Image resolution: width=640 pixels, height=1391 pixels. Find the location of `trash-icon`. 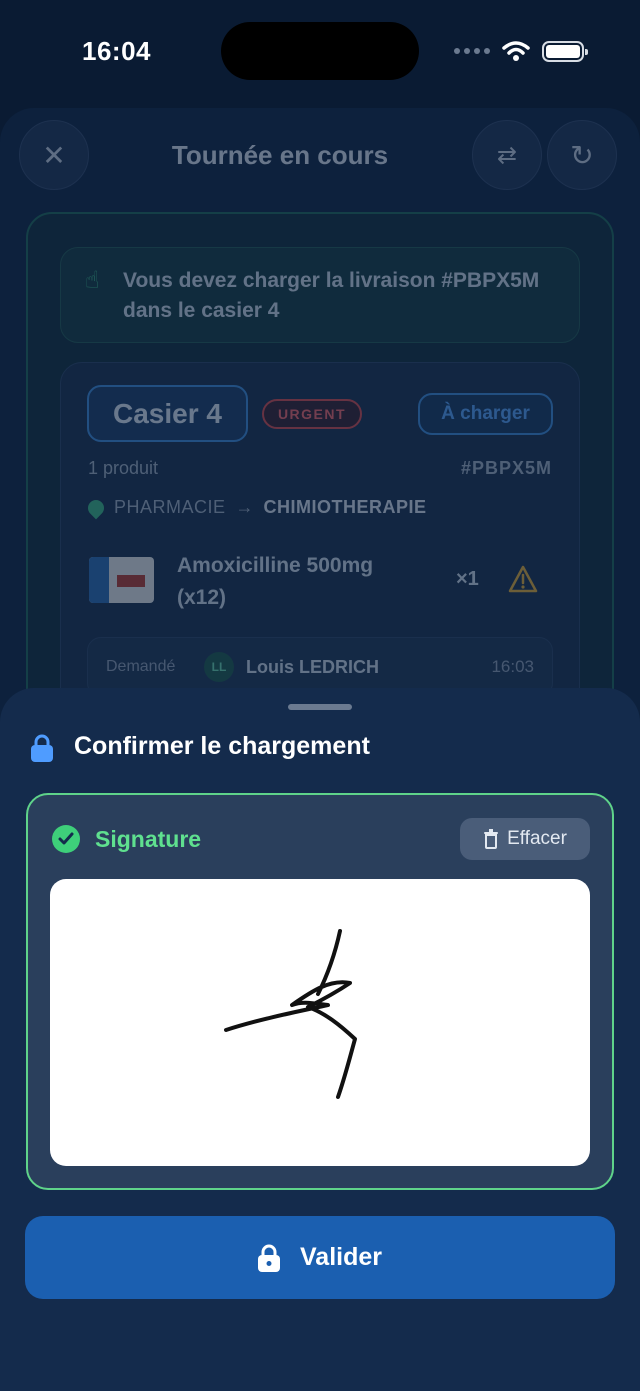

trash-icon is located at coordinates (491, 839).